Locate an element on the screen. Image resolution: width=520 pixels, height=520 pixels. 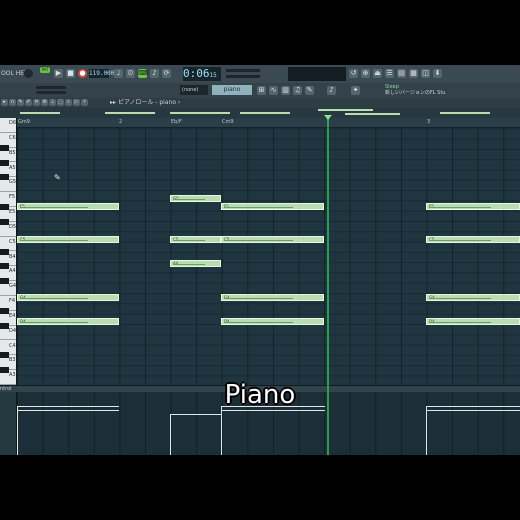
plugin-icon: ⬇ is located at coordinates (437, 73).